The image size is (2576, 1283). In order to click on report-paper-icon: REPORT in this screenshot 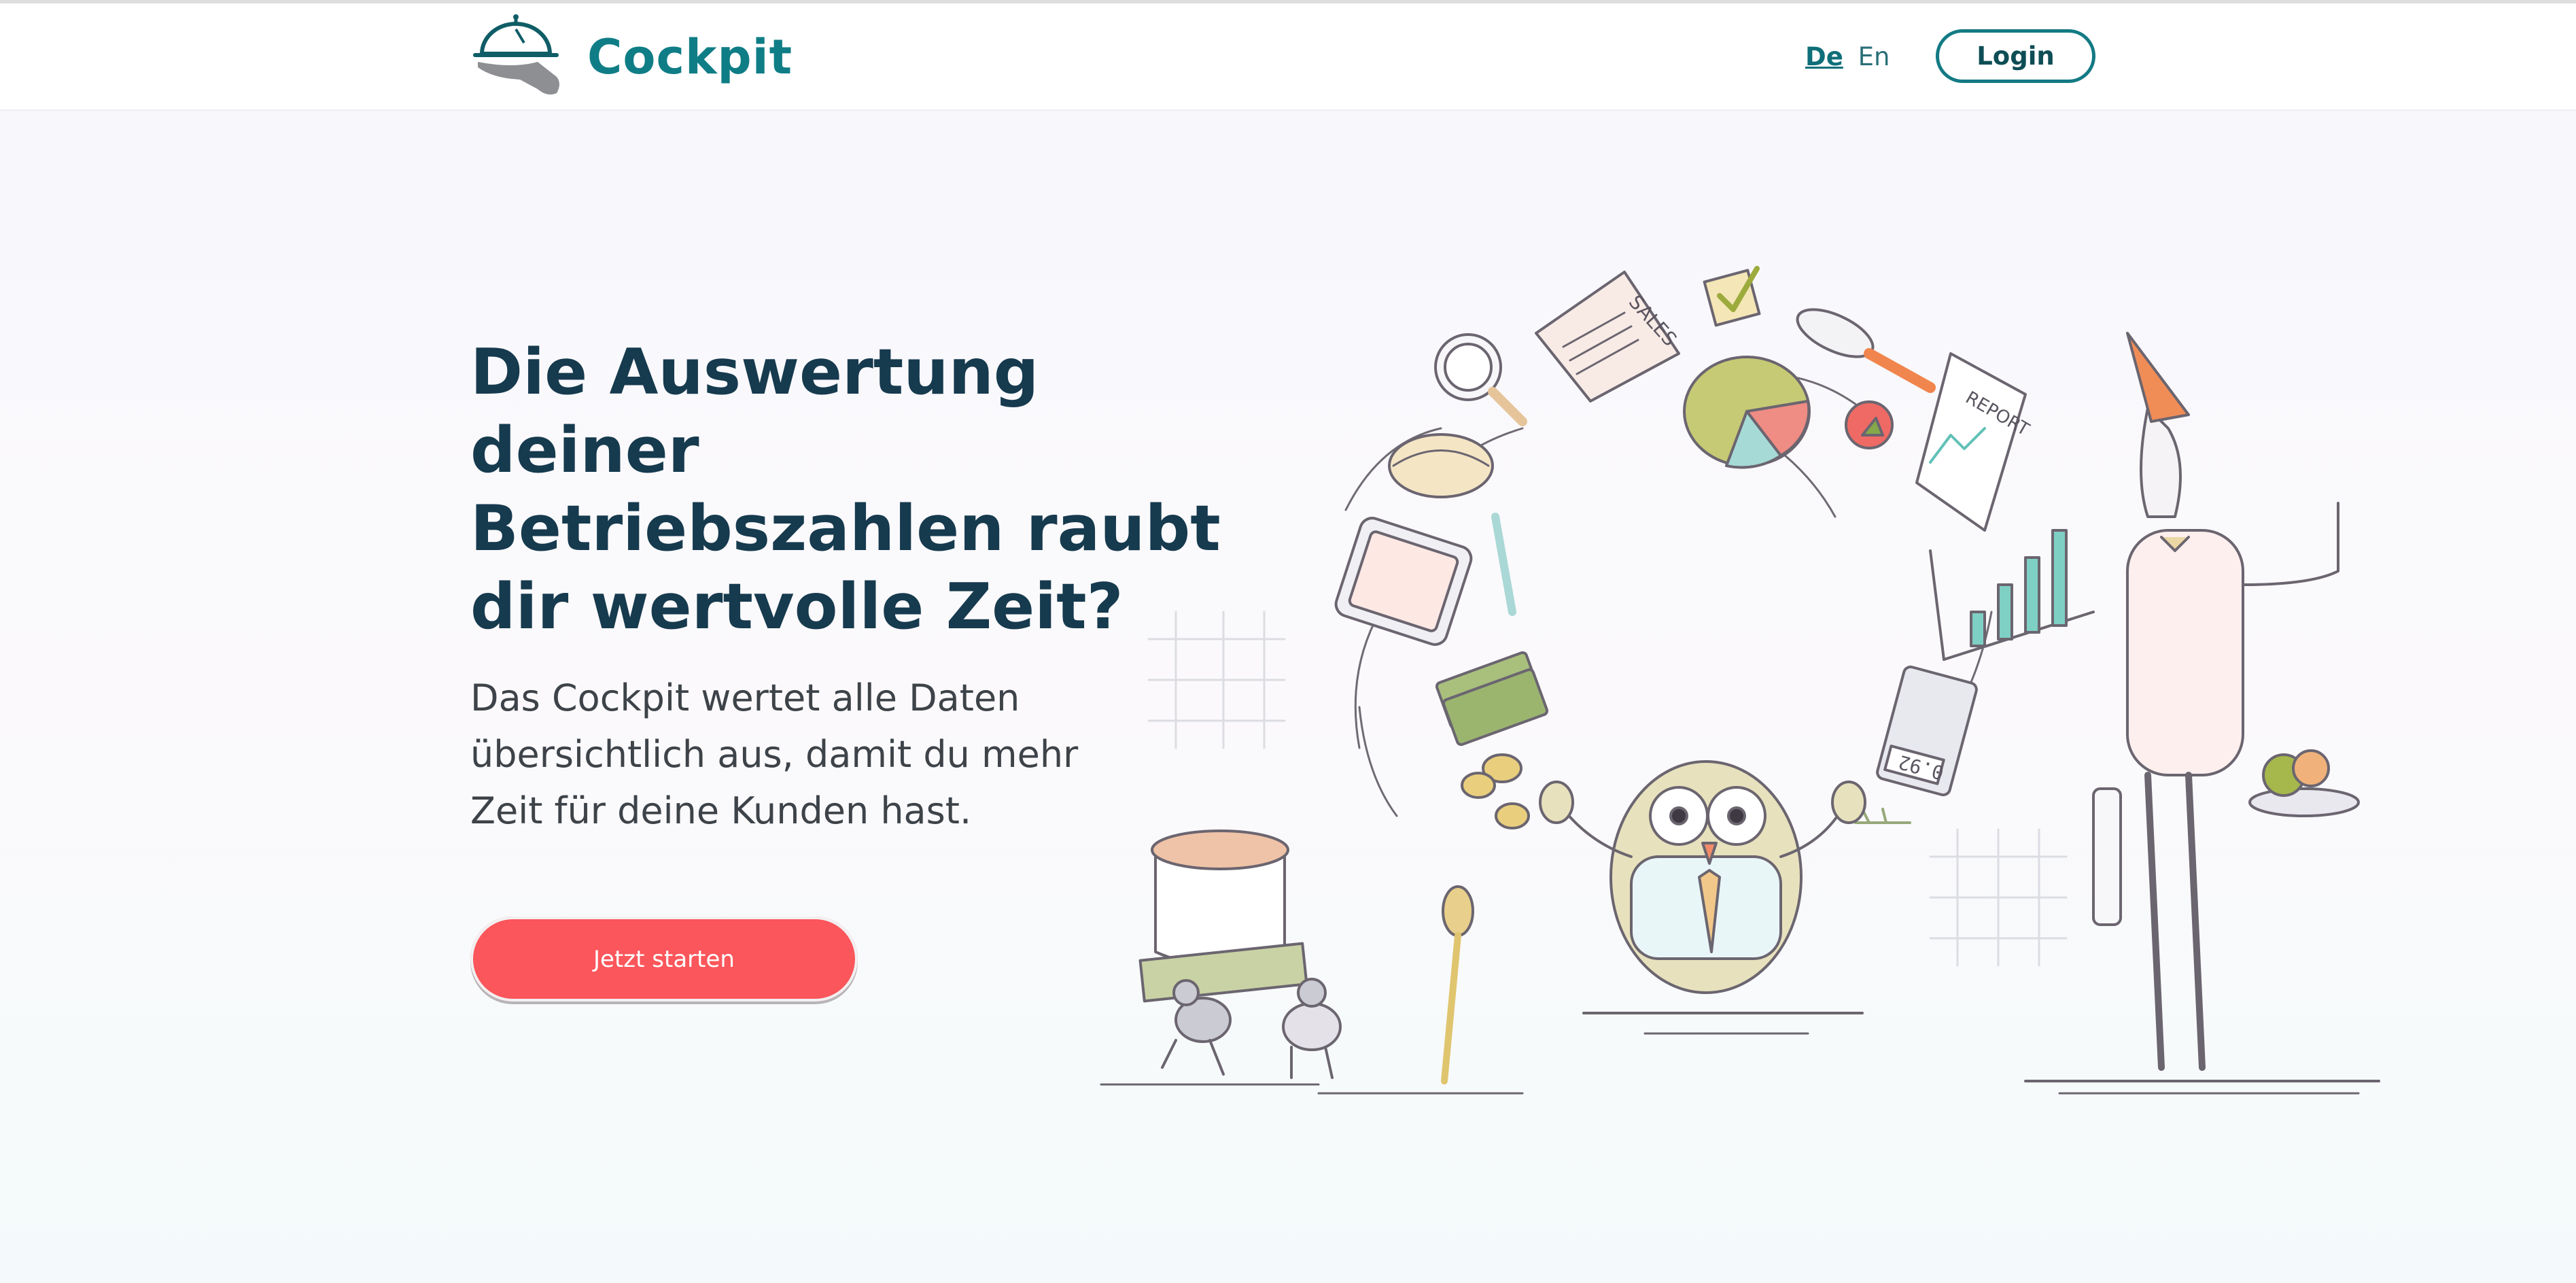, I will do `click(1974, 442)`.